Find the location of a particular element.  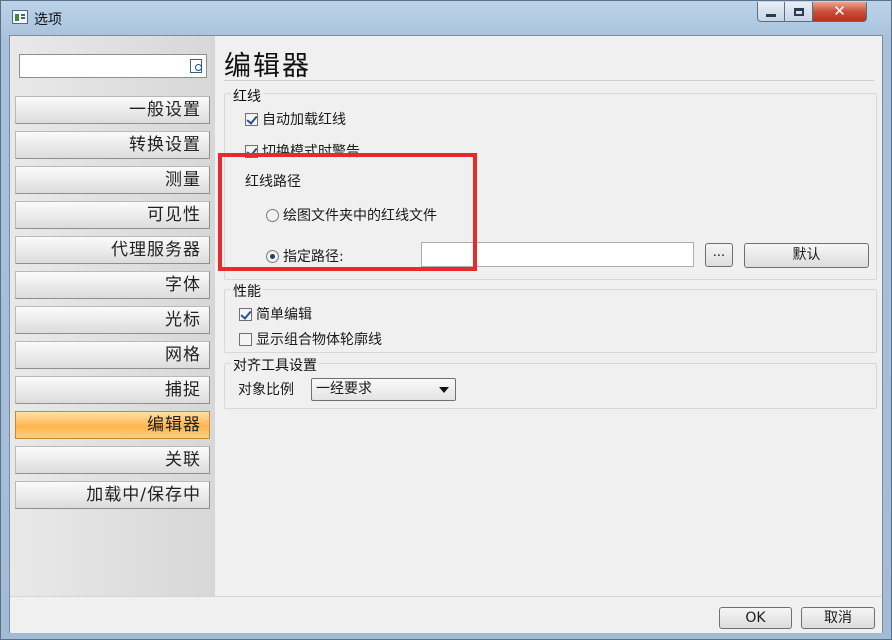

show-outline-option: 显示组合物体轮廓线 is located at coordinates (310, 339).